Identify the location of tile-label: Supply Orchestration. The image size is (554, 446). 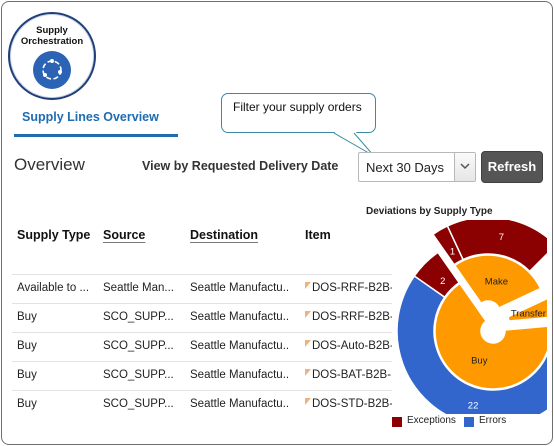
(52, 36).